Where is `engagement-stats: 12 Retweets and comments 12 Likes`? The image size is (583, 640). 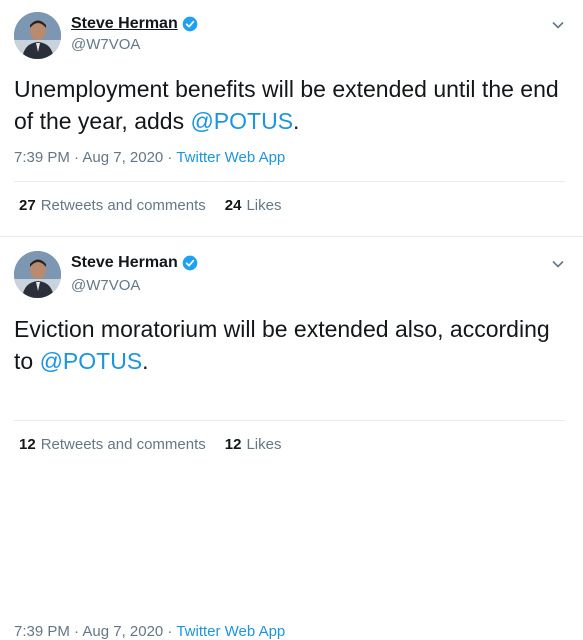 engagement-stats: 12 Retweets and comments 12 Likes is located at coordinates (150, 444).